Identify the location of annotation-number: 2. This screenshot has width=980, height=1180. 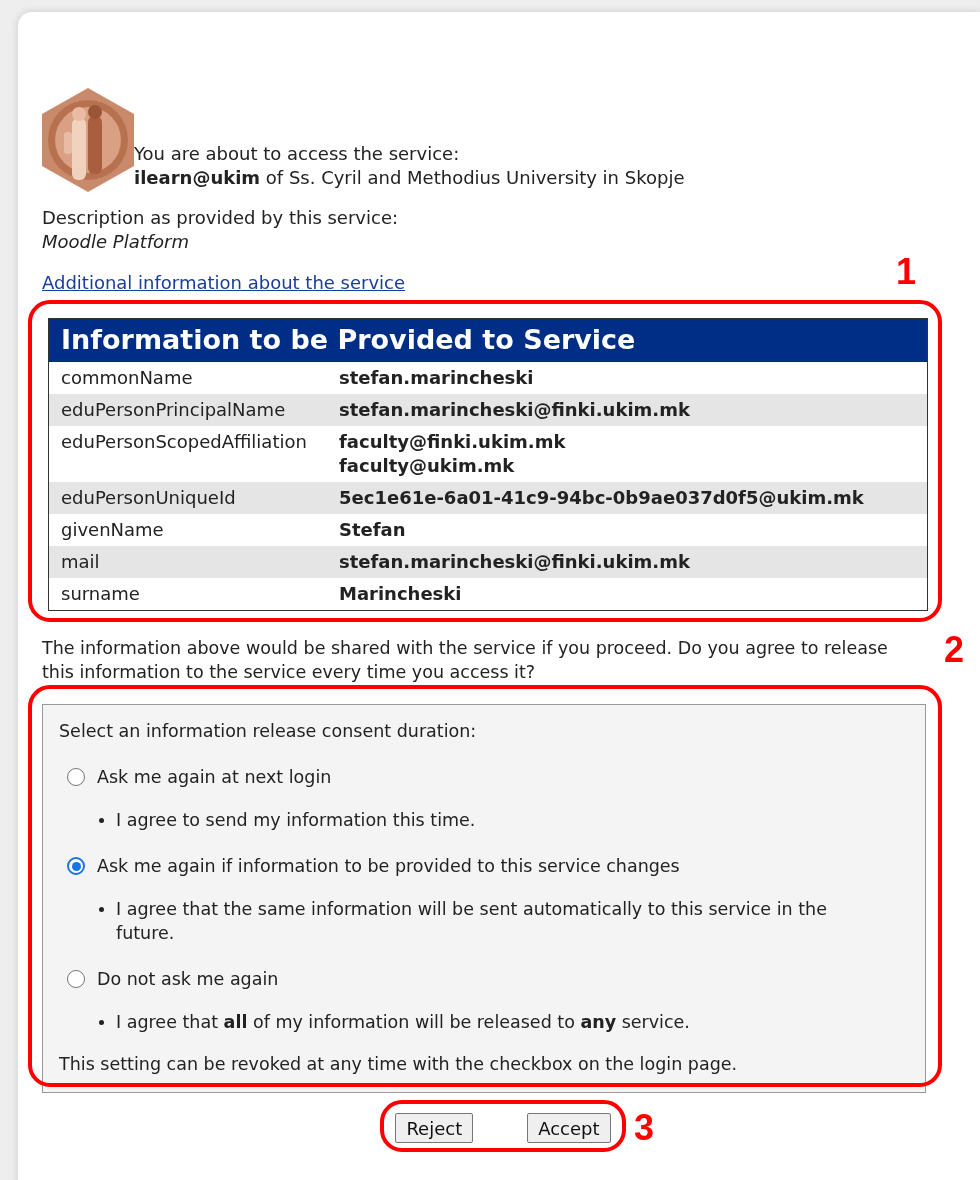
(954, 650).